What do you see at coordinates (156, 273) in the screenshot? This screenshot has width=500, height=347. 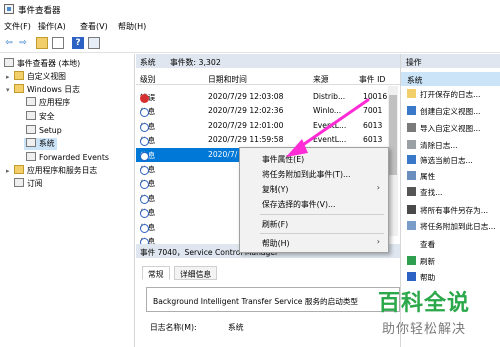 I see `tab-general: 常规` at bounding box center [156, 273].